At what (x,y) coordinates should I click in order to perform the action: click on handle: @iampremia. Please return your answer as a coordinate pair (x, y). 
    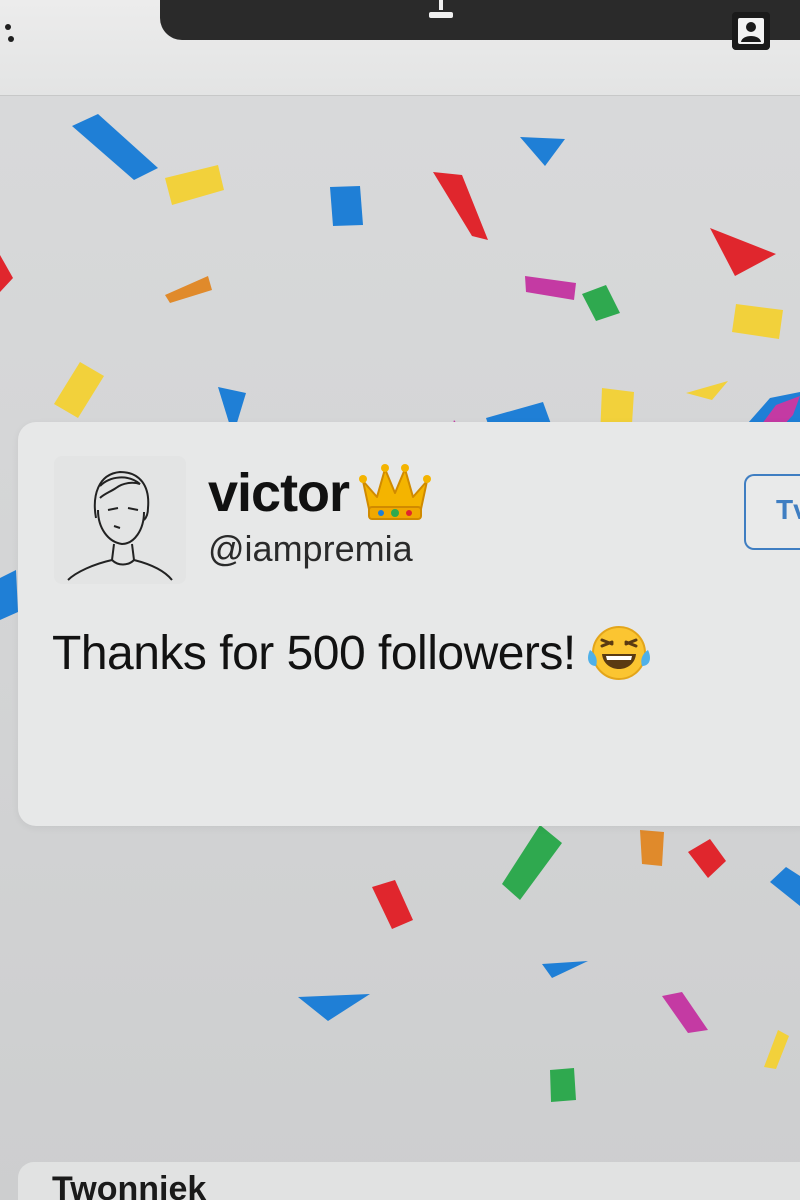
    Looking at the image, I should click on (310, 549).